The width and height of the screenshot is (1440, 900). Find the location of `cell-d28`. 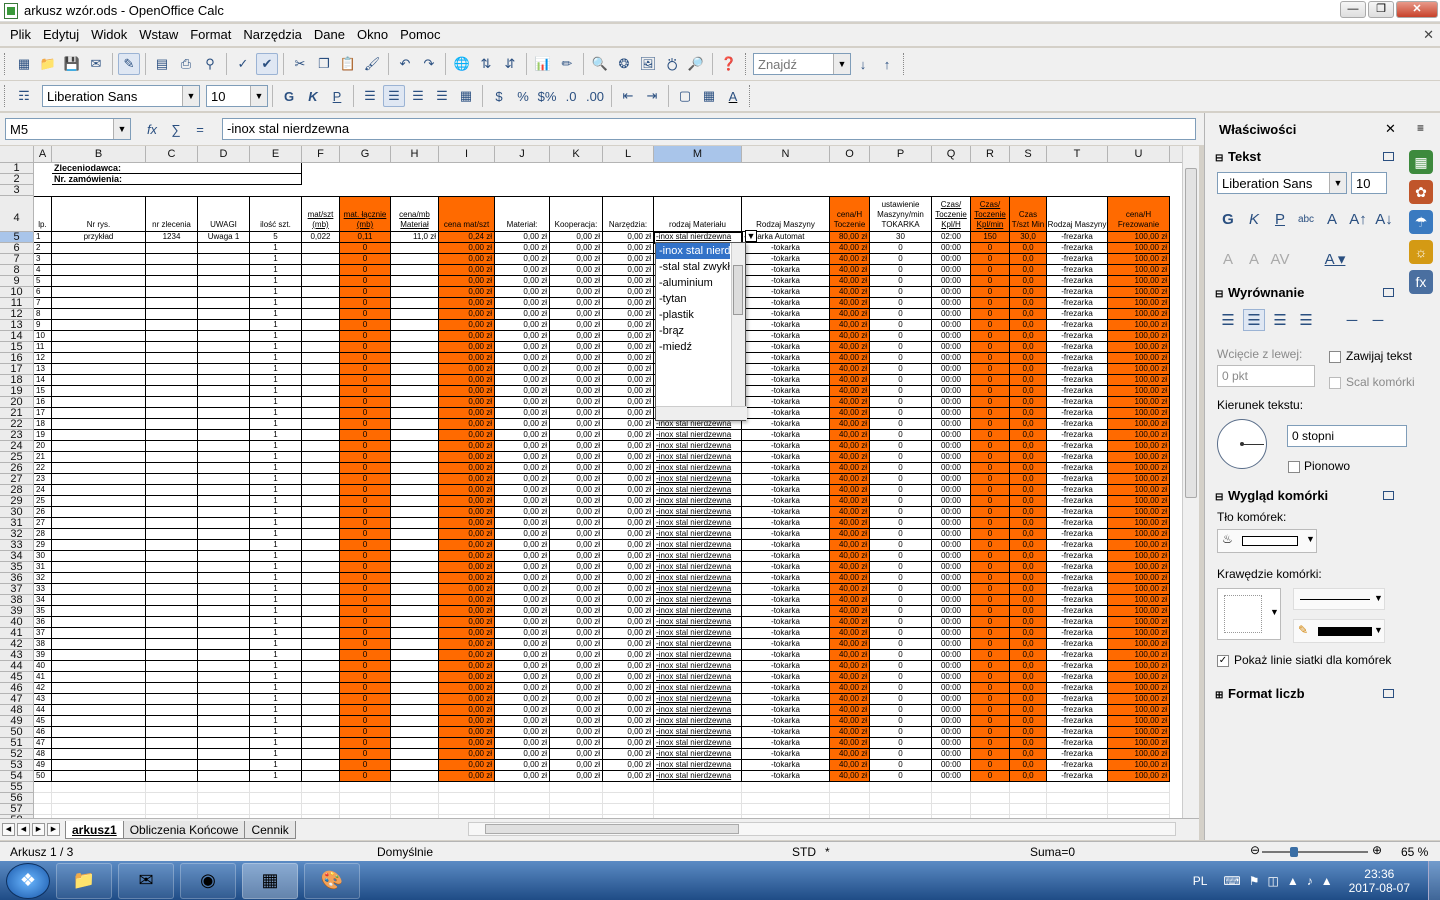

cell-d28 is located at coordinates (224, 490).